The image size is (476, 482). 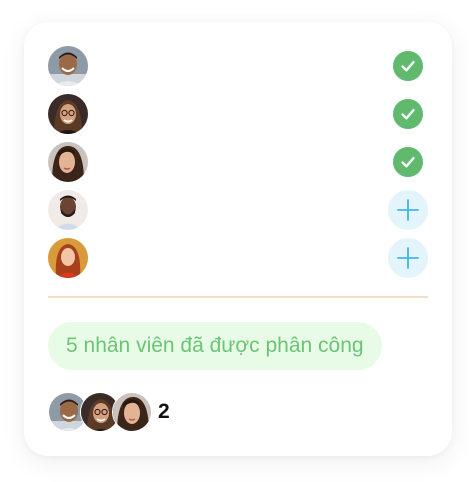 What do you see at coordinates (215, 346) in the screenshot?
I see `assigned-summary-badge: 5 nhân viên đã được phân công` at bounding box center [215, 346].